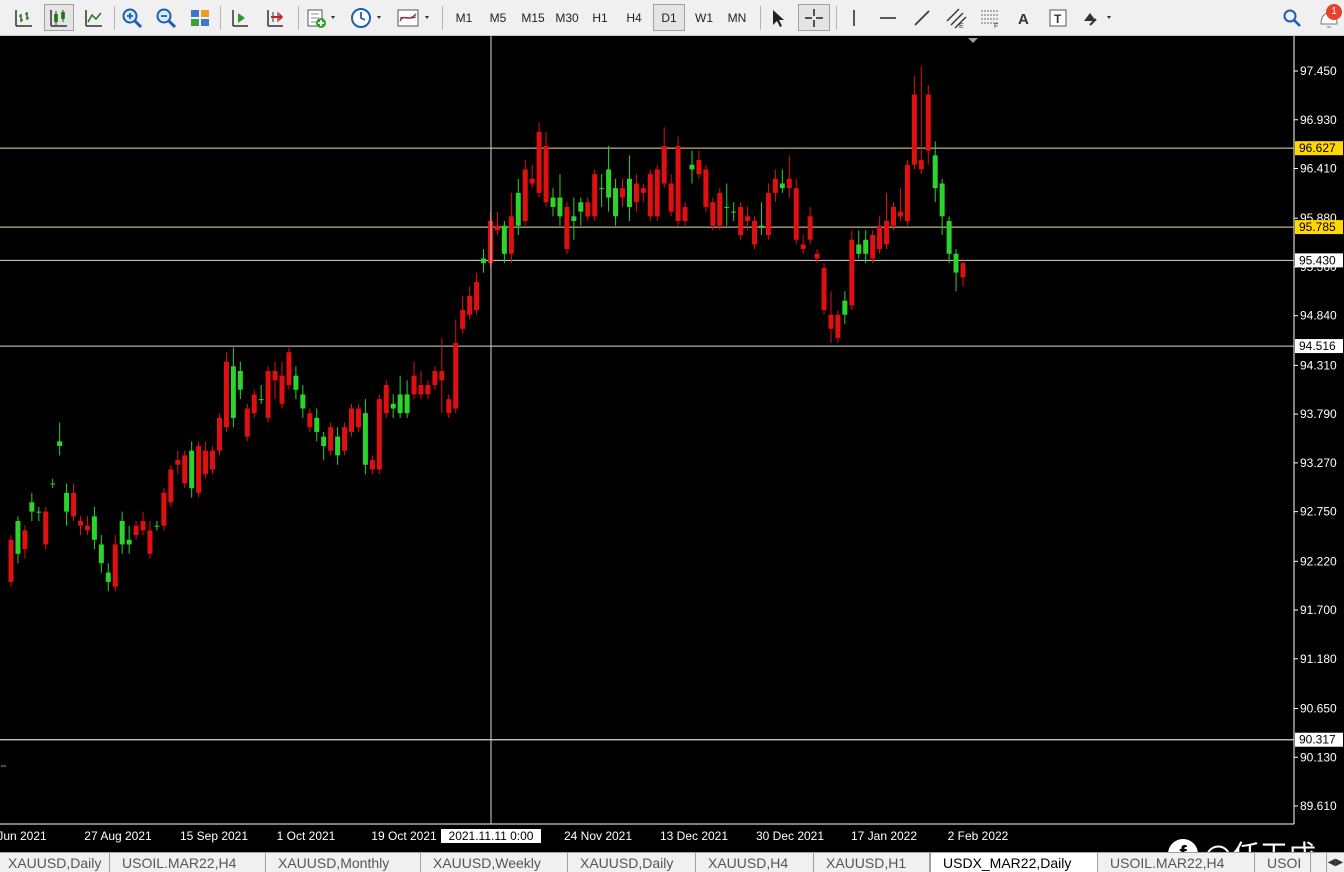 The height and width of the screenshot is (872, 1344). I want to click on bar-chart-icon, so click(24, 17).